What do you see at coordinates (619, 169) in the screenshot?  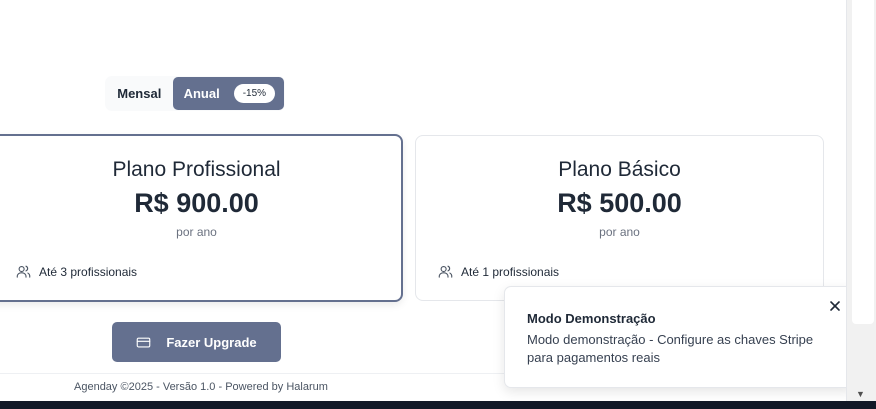 I see `plan-title: Plano Básico` at bounding box center [619, 169].